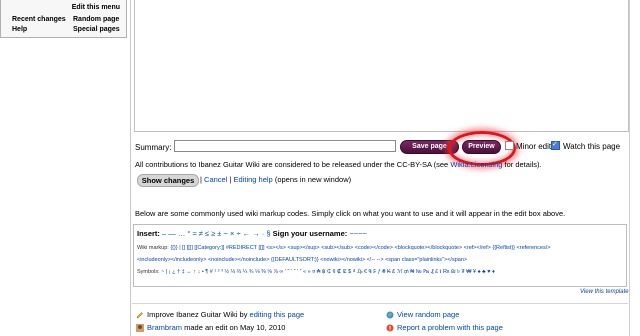  Describe the element at coordinates (234, 327) in the screenshot. I see `user-action: made an edit on May 10, 2010` at that location.